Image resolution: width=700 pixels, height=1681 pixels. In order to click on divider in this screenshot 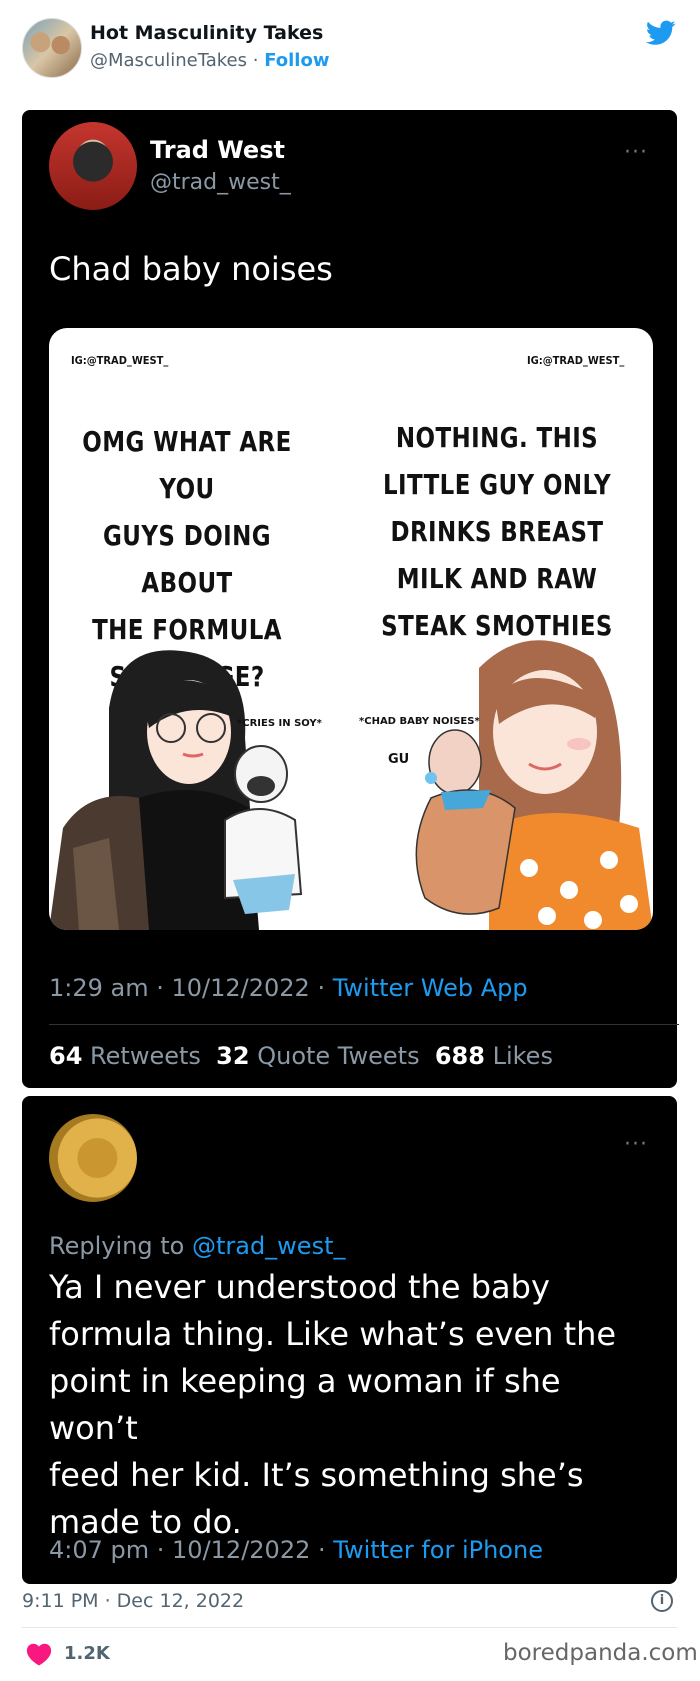, I will do `click(364, 1024)`.